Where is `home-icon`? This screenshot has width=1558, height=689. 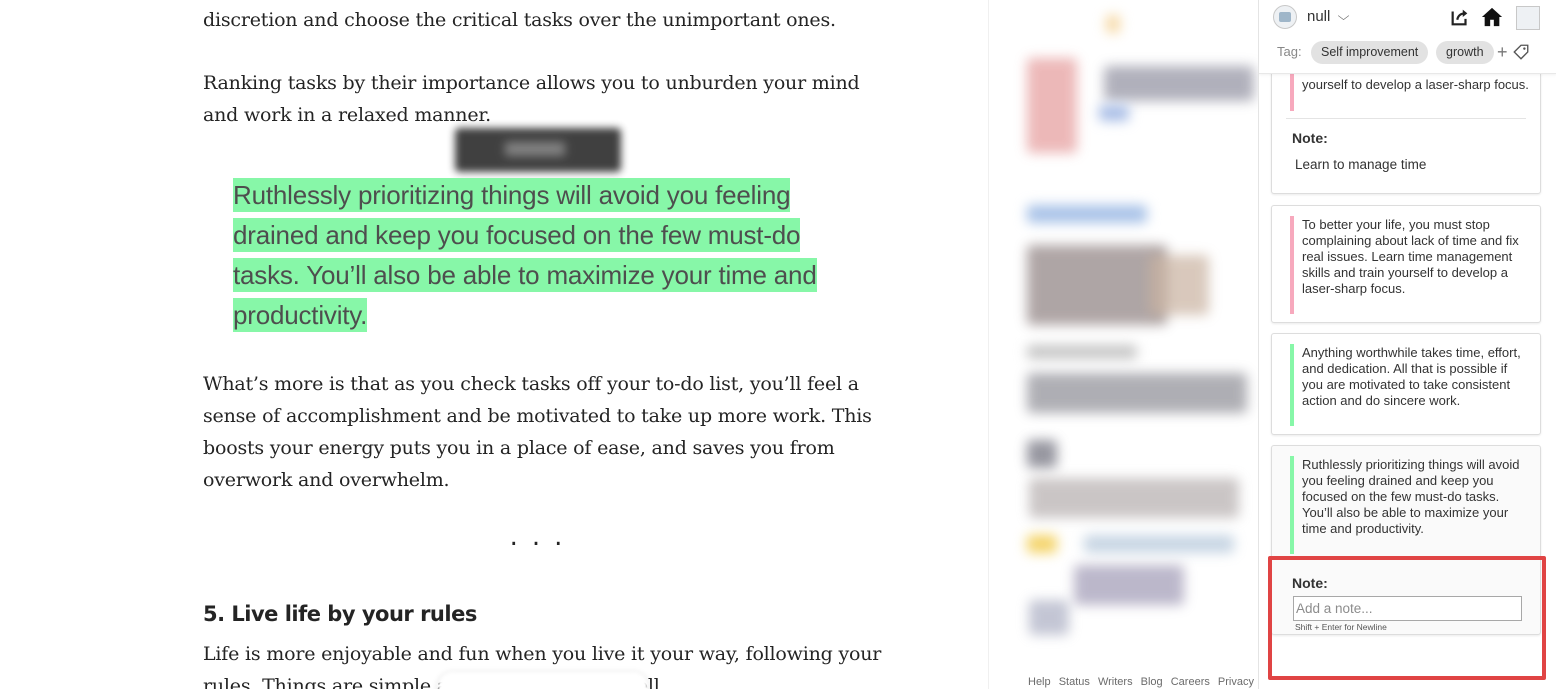
home-icon is located at coordinates (1492, 17).